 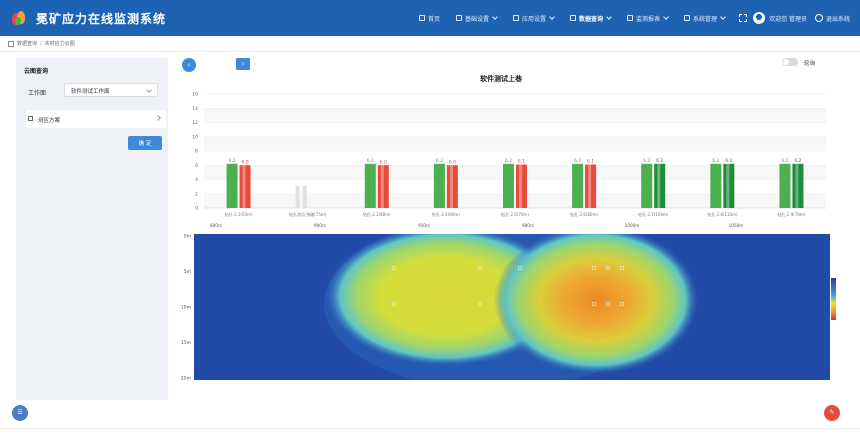 I want to click on avatar, so click(x=759, y=18).